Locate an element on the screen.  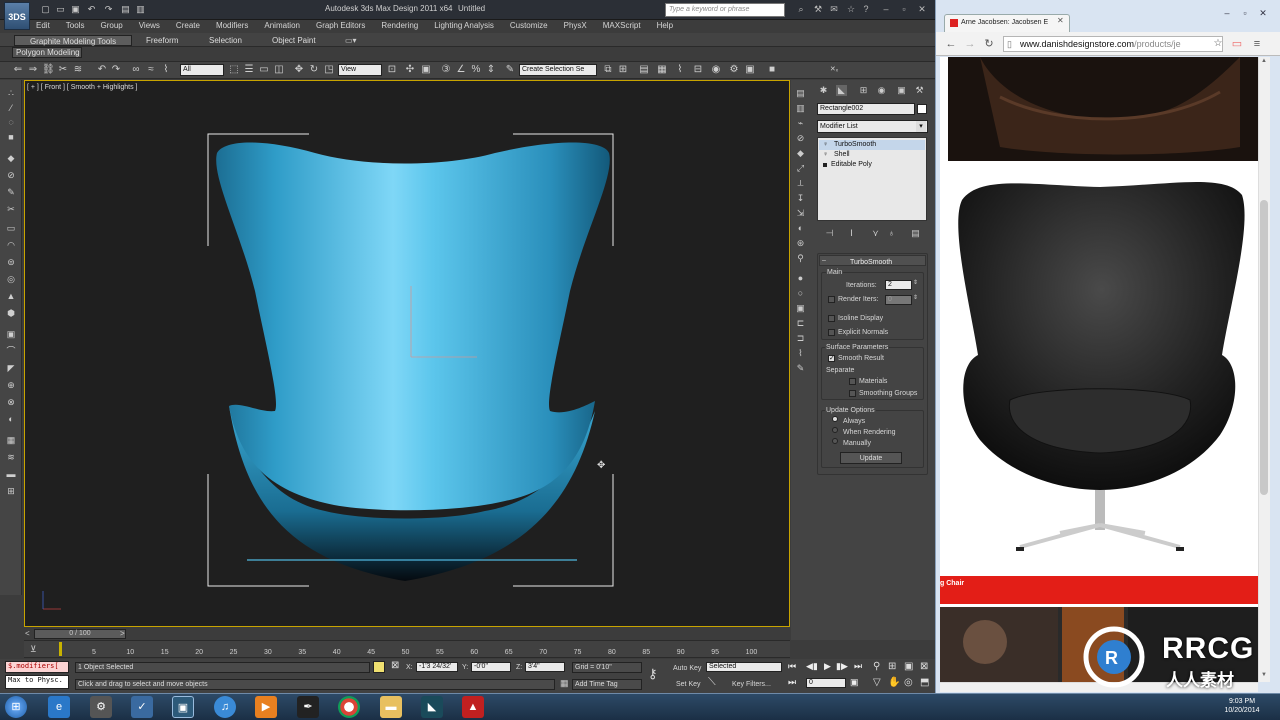
utilities-panel-icon: ⚒ is located at coordinates (919, 90).